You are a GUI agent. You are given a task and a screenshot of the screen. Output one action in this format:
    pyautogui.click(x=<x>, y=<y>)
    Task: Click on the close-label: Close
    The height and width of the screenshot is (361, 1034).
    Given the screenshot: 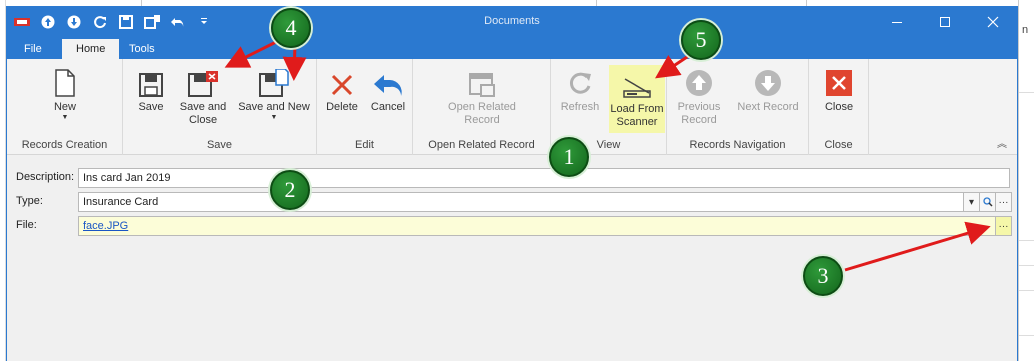 What is the action you would take?
    pyautogui.click(x=839, y=107)
    